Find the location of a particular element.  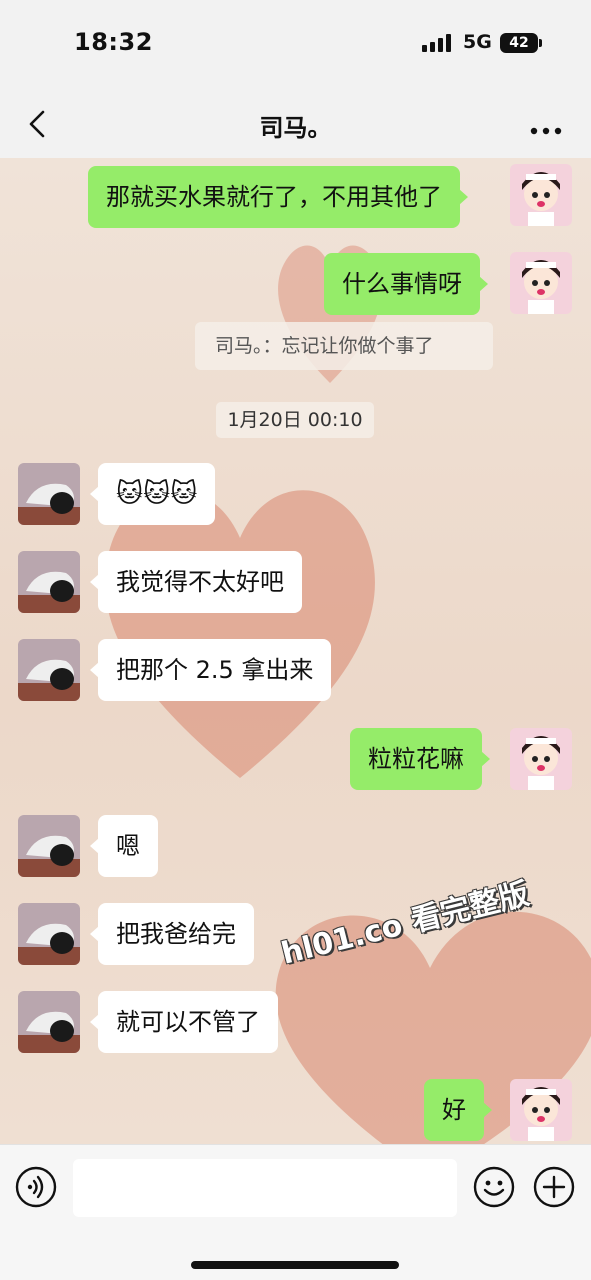

message-bubble-sent: 好 is located at coordinates (458, 1110).